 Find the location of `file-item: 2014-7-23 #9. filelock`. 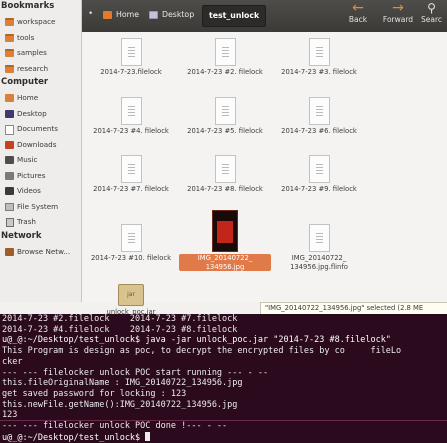

file-item: 2014-7-23 #9. filelock is located at coordinates (319, 174).